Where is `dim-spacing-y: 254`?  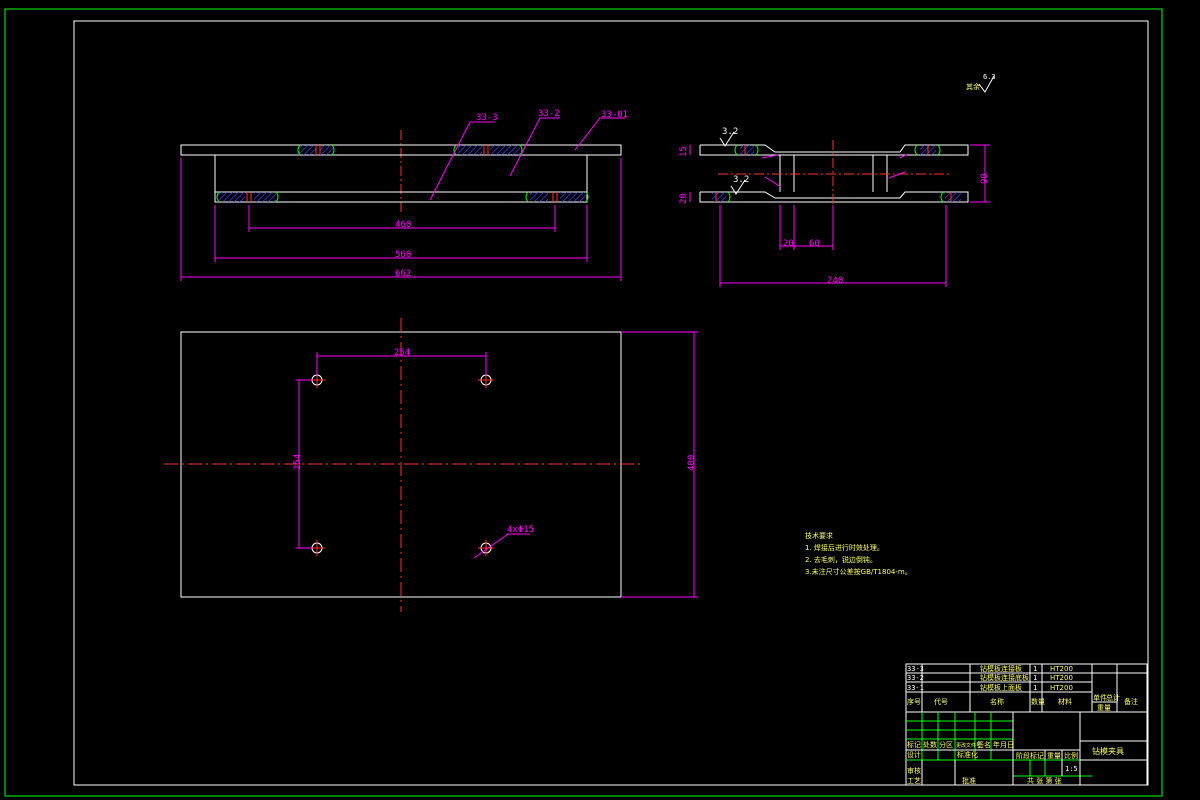 dim-spacing-y: 254 is located at coordinates (298, 462).